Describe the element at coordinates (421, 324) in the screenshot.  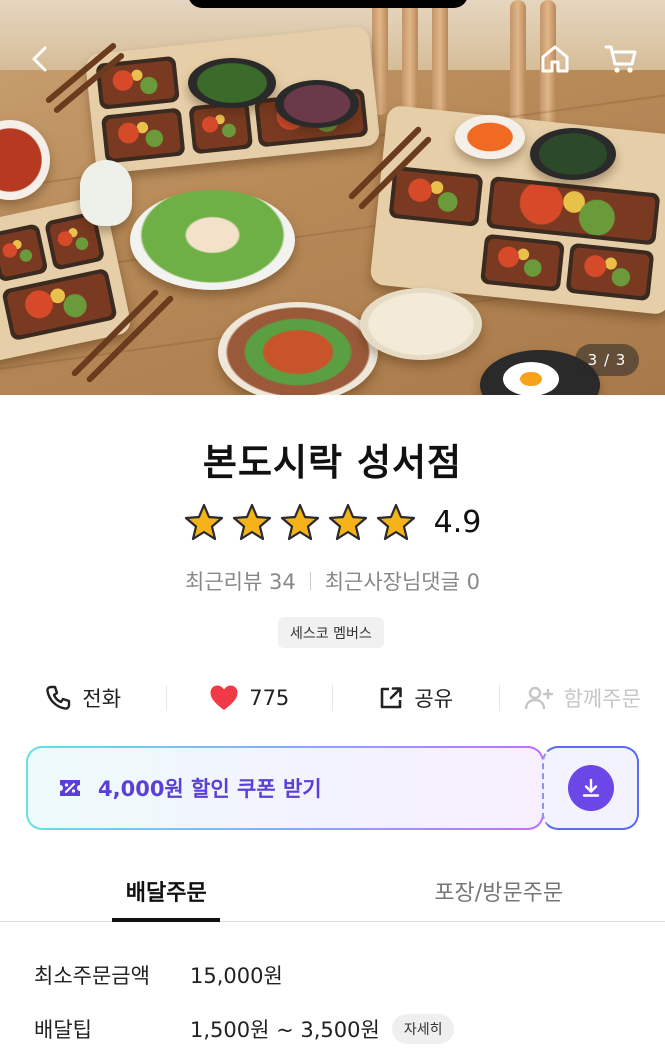
I see `empty-bowl` at that location.